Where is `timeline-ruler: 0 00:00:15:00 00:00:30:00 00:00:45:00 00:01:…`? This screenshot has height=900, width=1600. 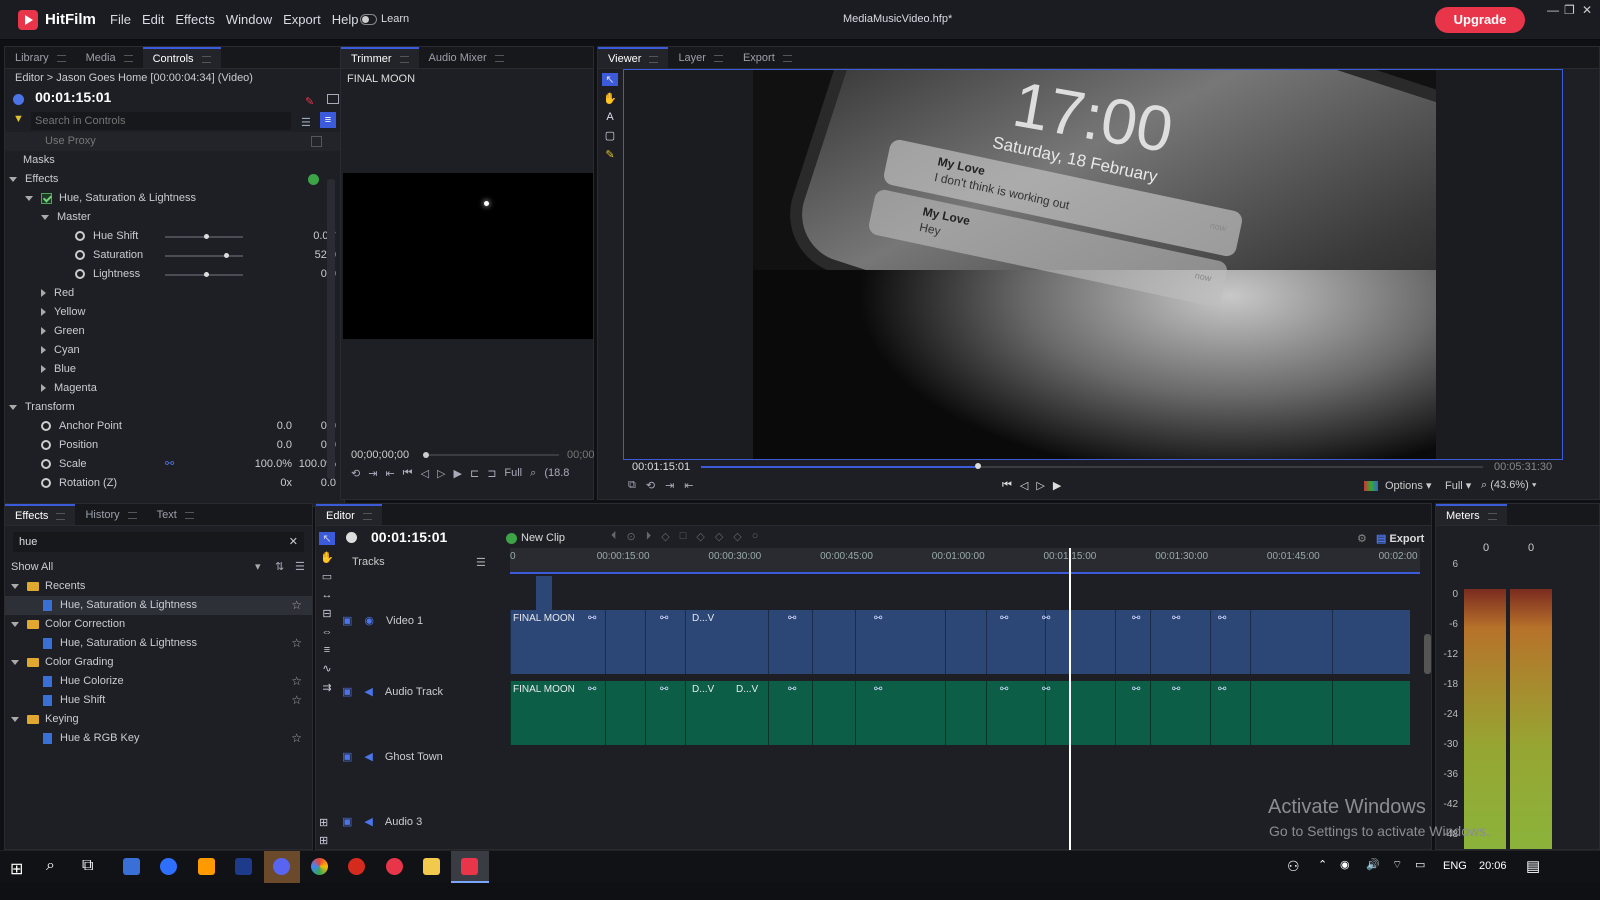
timeline-ruler: 0 00:00:15:00 00:00:30:00 00:00:45:00 00:01:… is located at coordinates (965, 561).